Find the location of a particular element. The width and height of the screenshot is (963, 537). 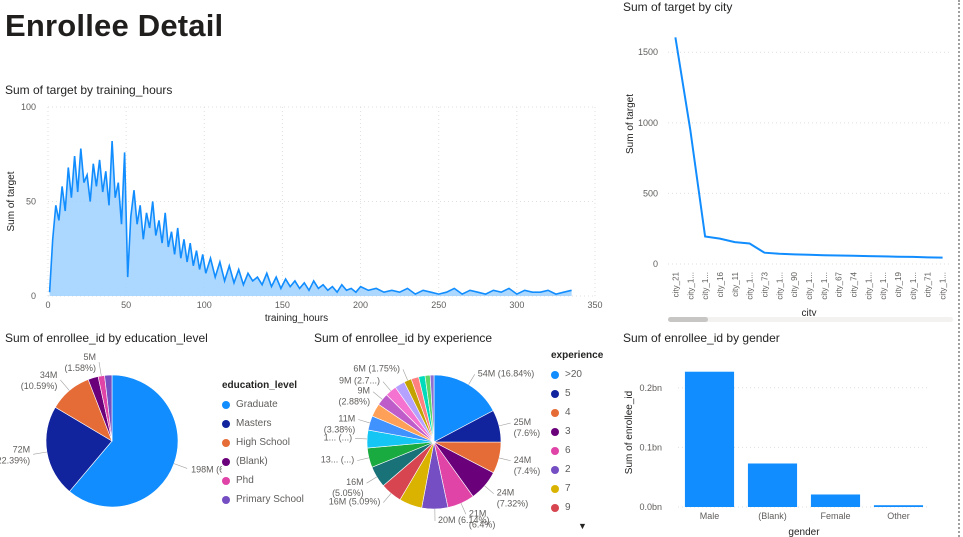

legend-item: 2 is located at coordinates (577, 469).